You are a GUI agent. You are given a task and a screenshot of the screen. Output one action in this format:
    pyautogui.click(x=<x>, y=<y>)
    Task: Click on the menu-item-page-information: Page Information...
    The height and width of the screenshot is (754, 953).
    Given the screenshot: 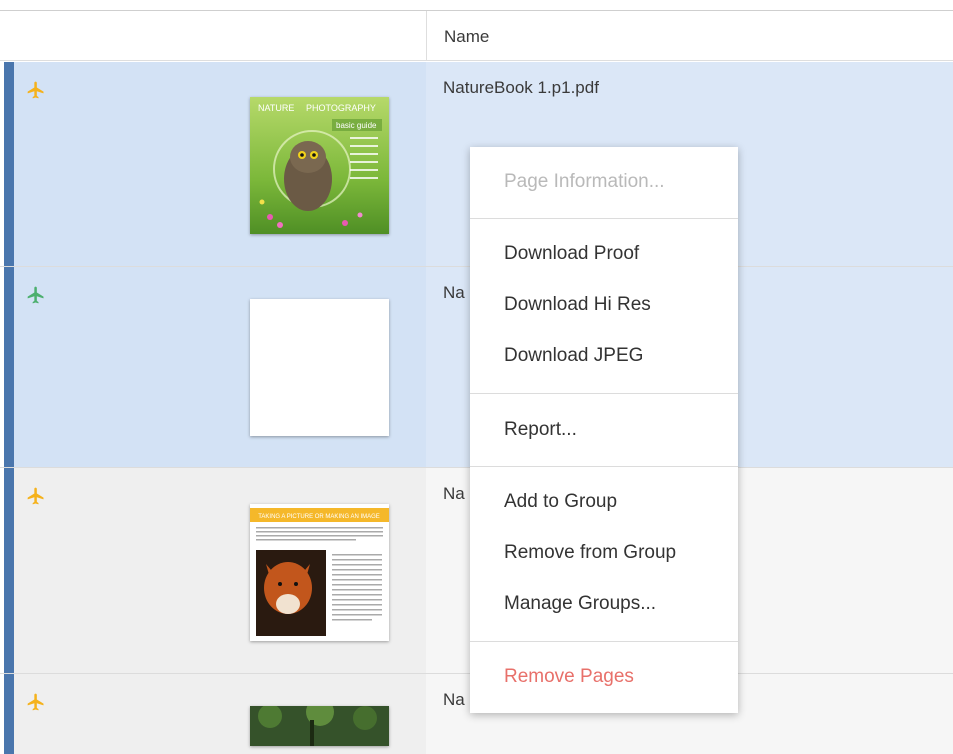 What is the action you would take?
    pyautogui.click(x=584, y=182)
    